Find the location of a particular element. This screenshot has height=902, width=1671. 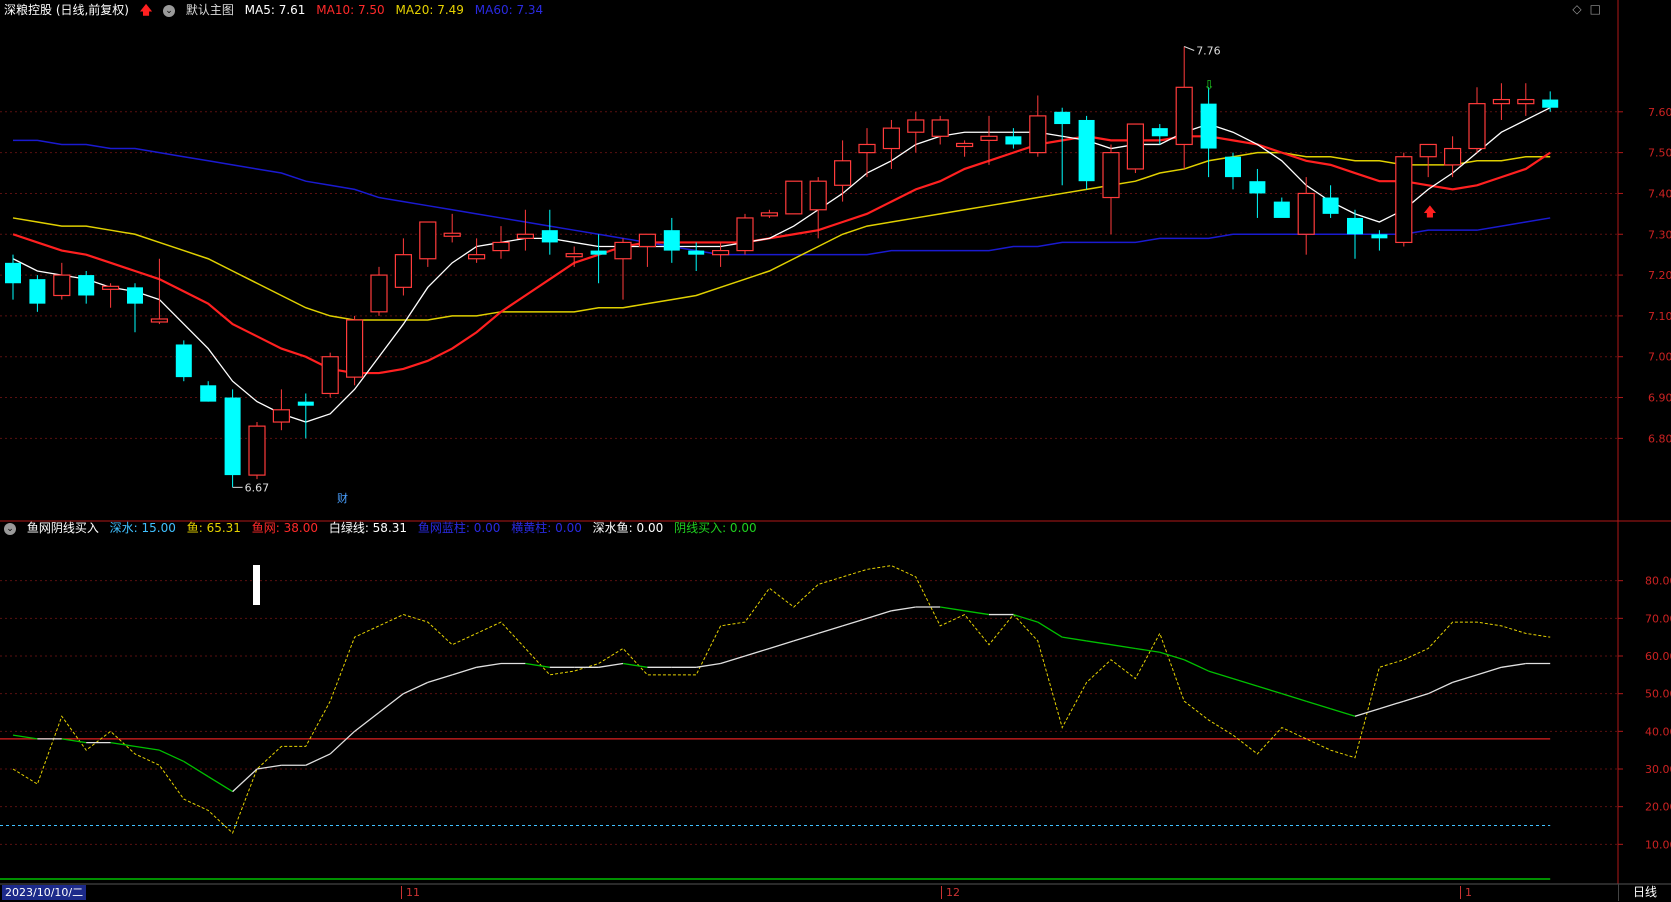

indicator-tick-label: 80.00 is located at coordinates (1658, 581).